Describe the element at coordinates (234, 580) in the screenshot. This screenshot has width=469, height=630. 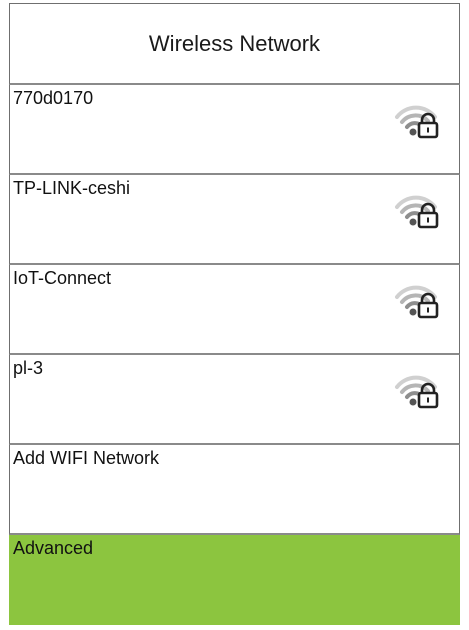
I see `advanced-button: Advanced` at that location.